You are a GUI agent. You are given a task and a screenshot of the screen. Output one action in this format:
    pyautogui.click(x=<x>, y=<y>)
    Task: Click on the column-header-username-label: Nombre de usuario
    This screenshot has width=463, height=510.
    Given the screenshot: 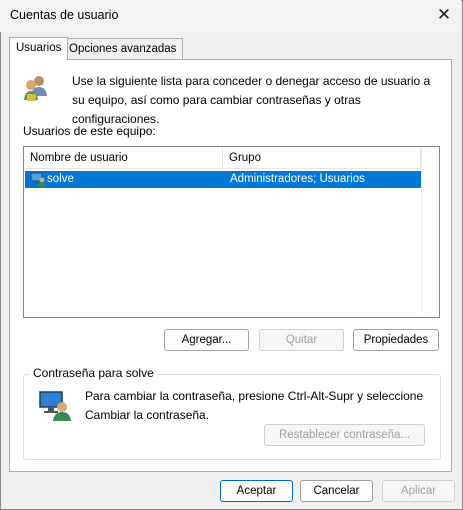 What is the action you would take?
    pyautogui.click(x=79, y=158)
    